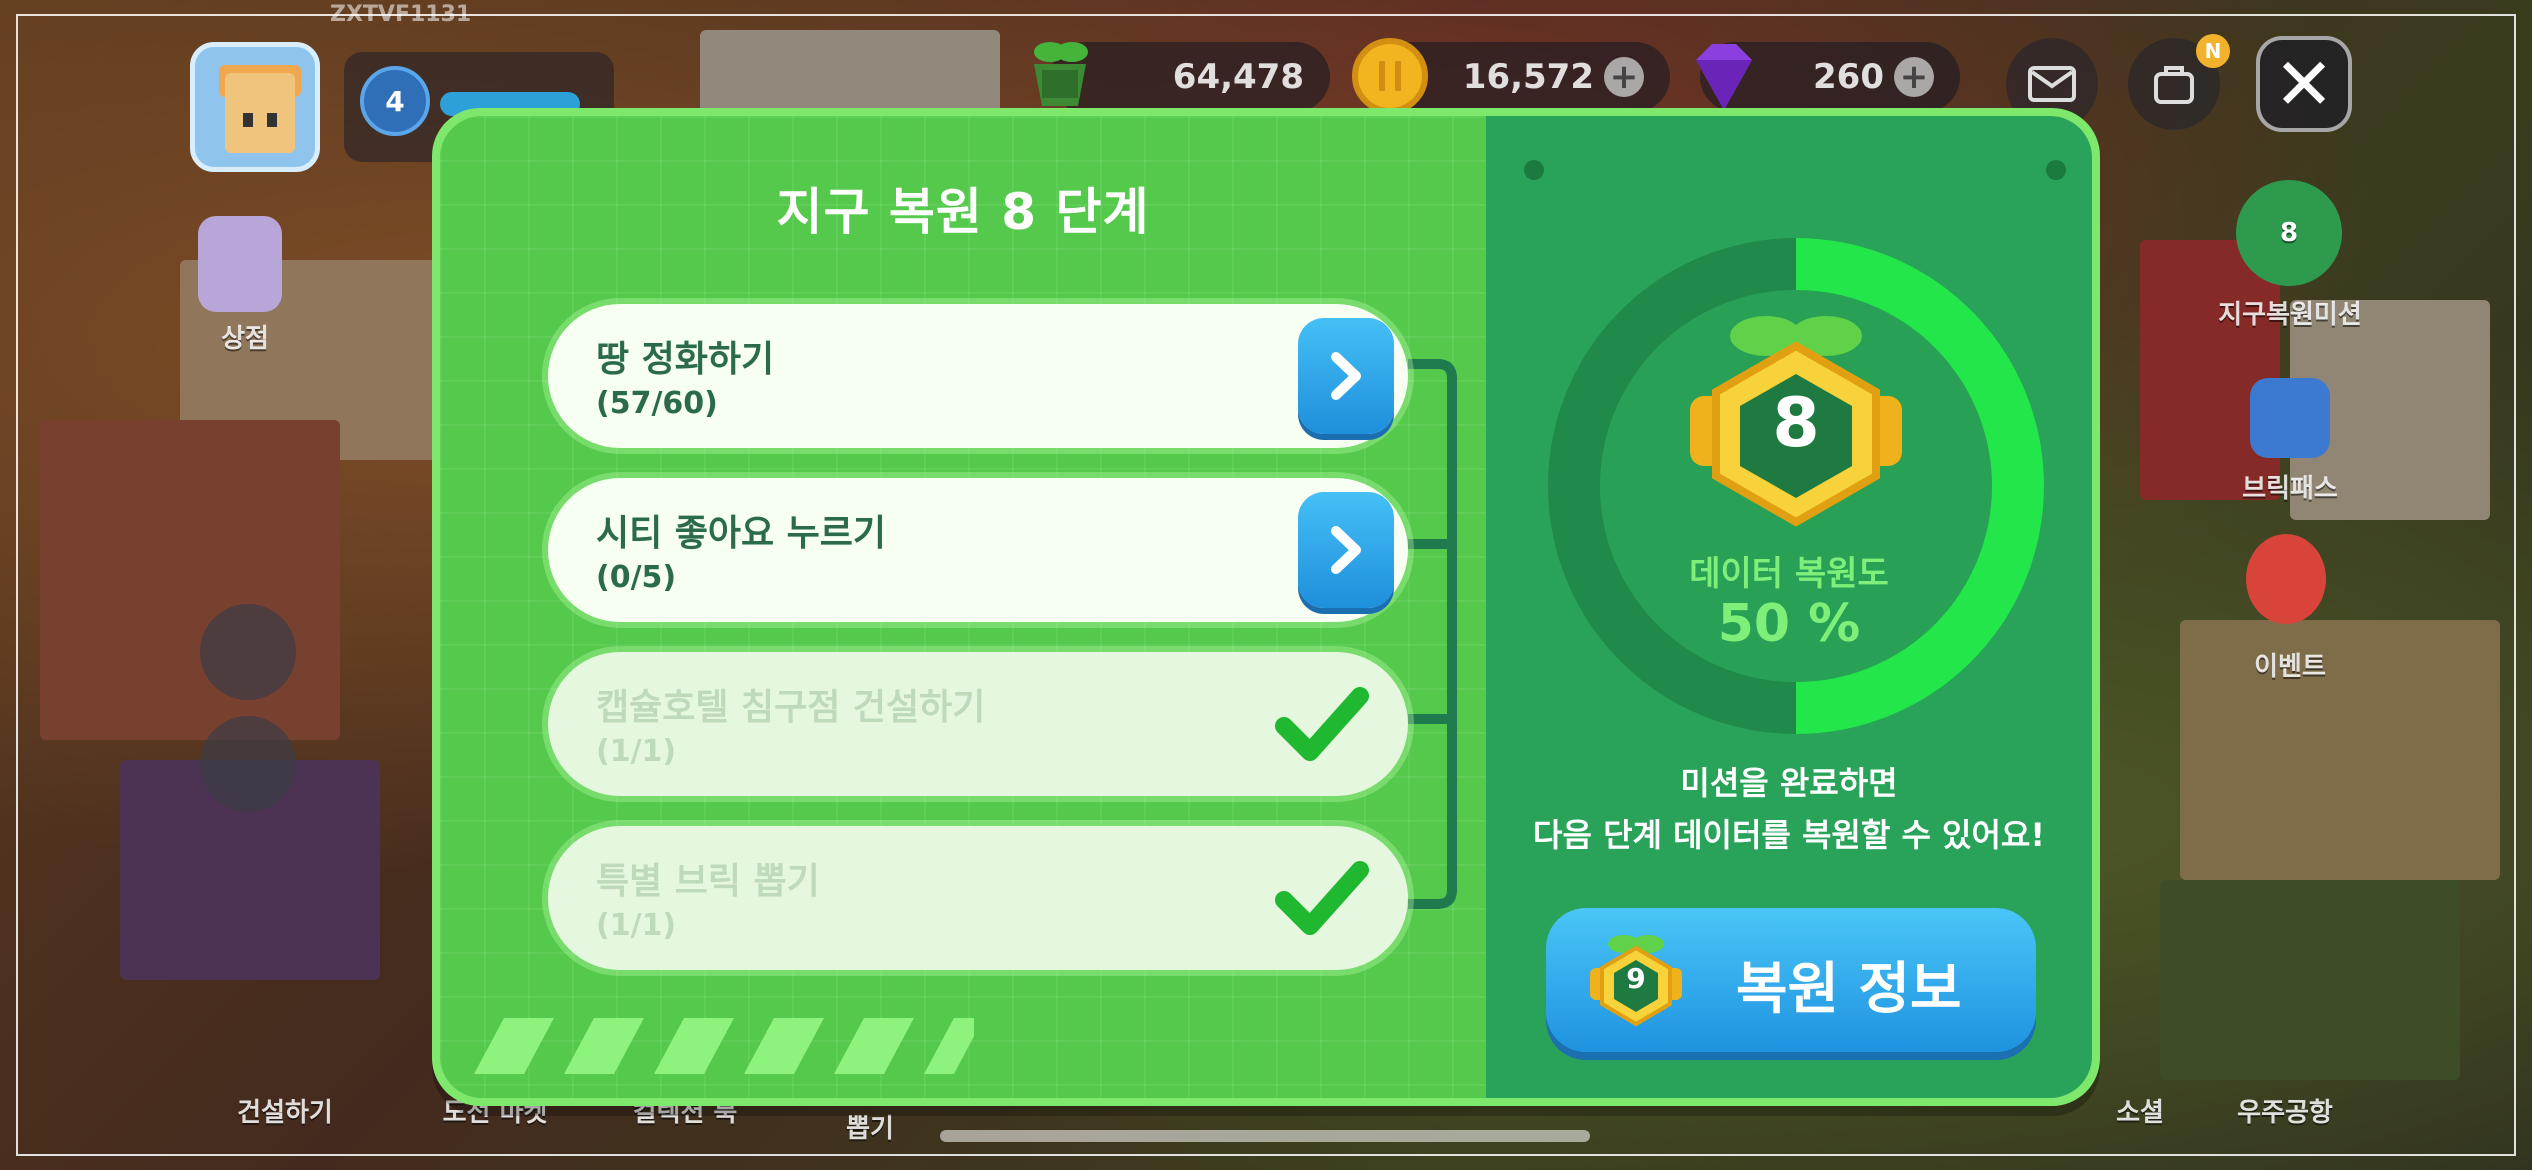  I want to click on restore-info-label: 복원 정보, so click(1849, 989).